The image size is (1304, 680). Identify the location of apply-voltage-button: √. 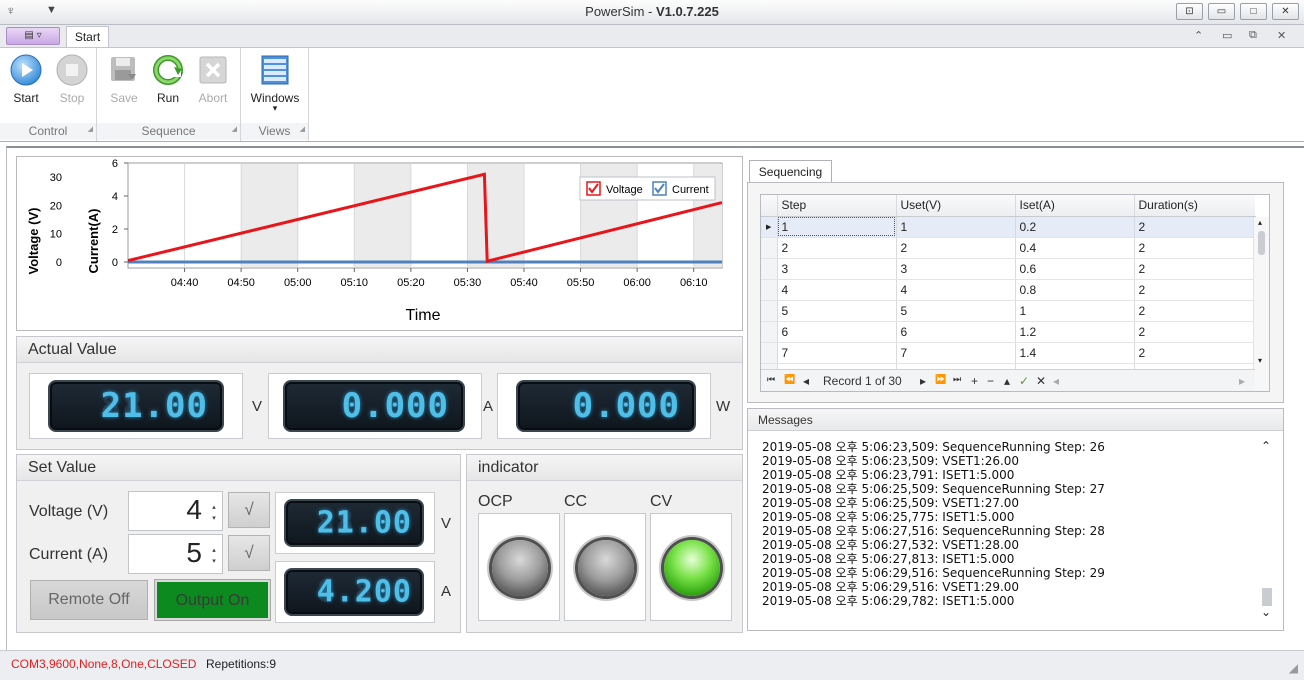
(249, 510).